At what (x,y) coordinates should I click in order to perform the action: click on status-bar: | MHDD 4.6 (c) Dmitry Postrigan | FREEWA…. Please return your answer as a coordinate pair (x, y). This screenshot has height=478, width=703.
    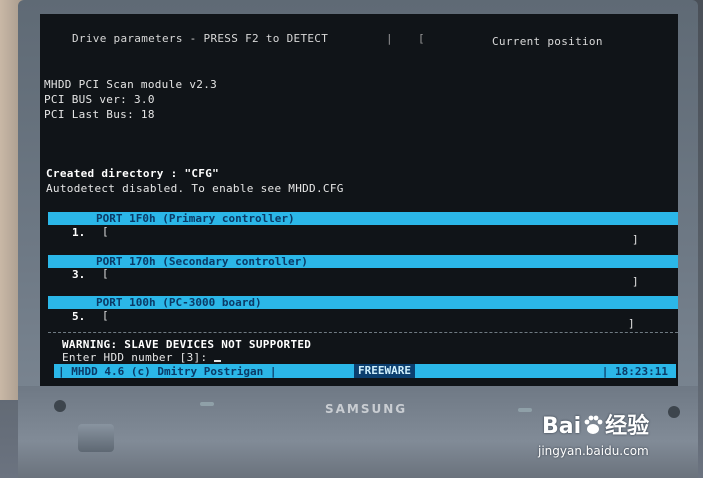
    Looking at the image, I should click on (365, 371).